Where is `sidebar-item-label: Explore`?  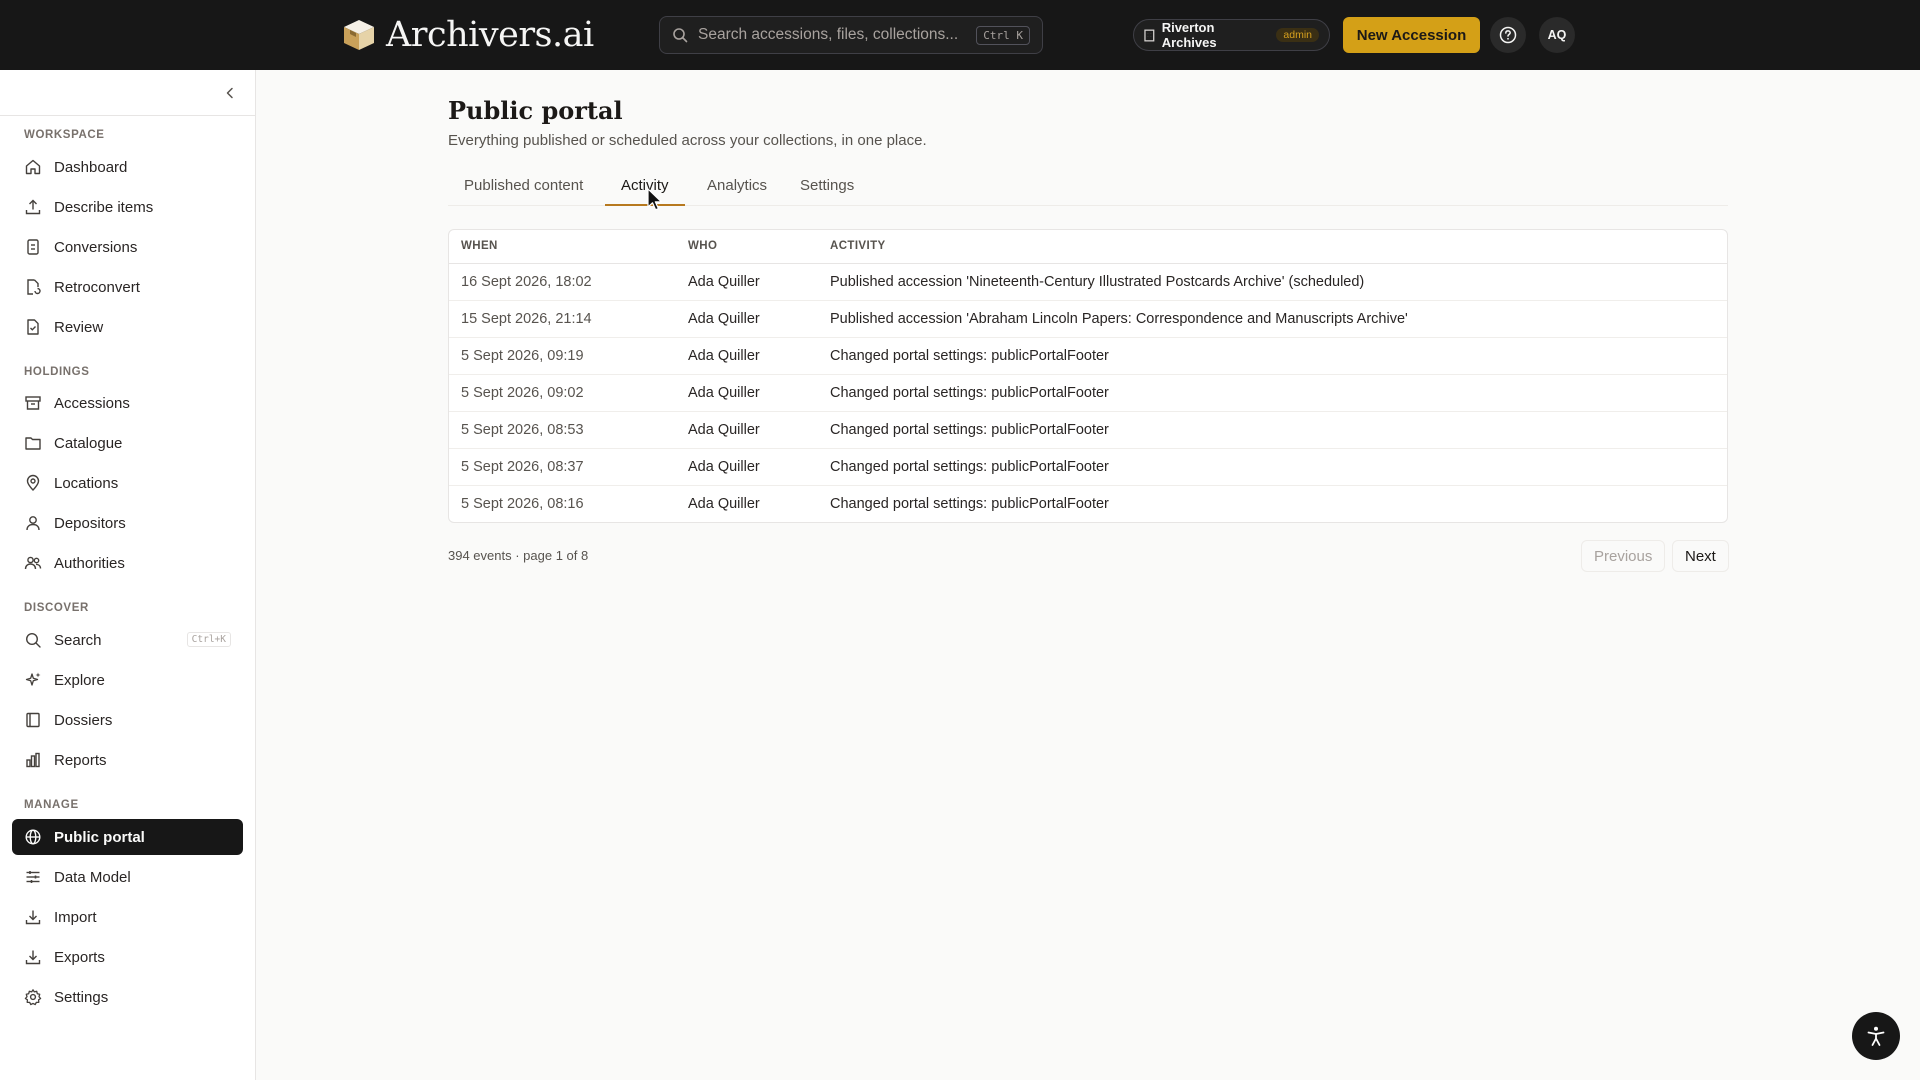 sidebar-item-label: Explore is located at coordinates (79, 680).